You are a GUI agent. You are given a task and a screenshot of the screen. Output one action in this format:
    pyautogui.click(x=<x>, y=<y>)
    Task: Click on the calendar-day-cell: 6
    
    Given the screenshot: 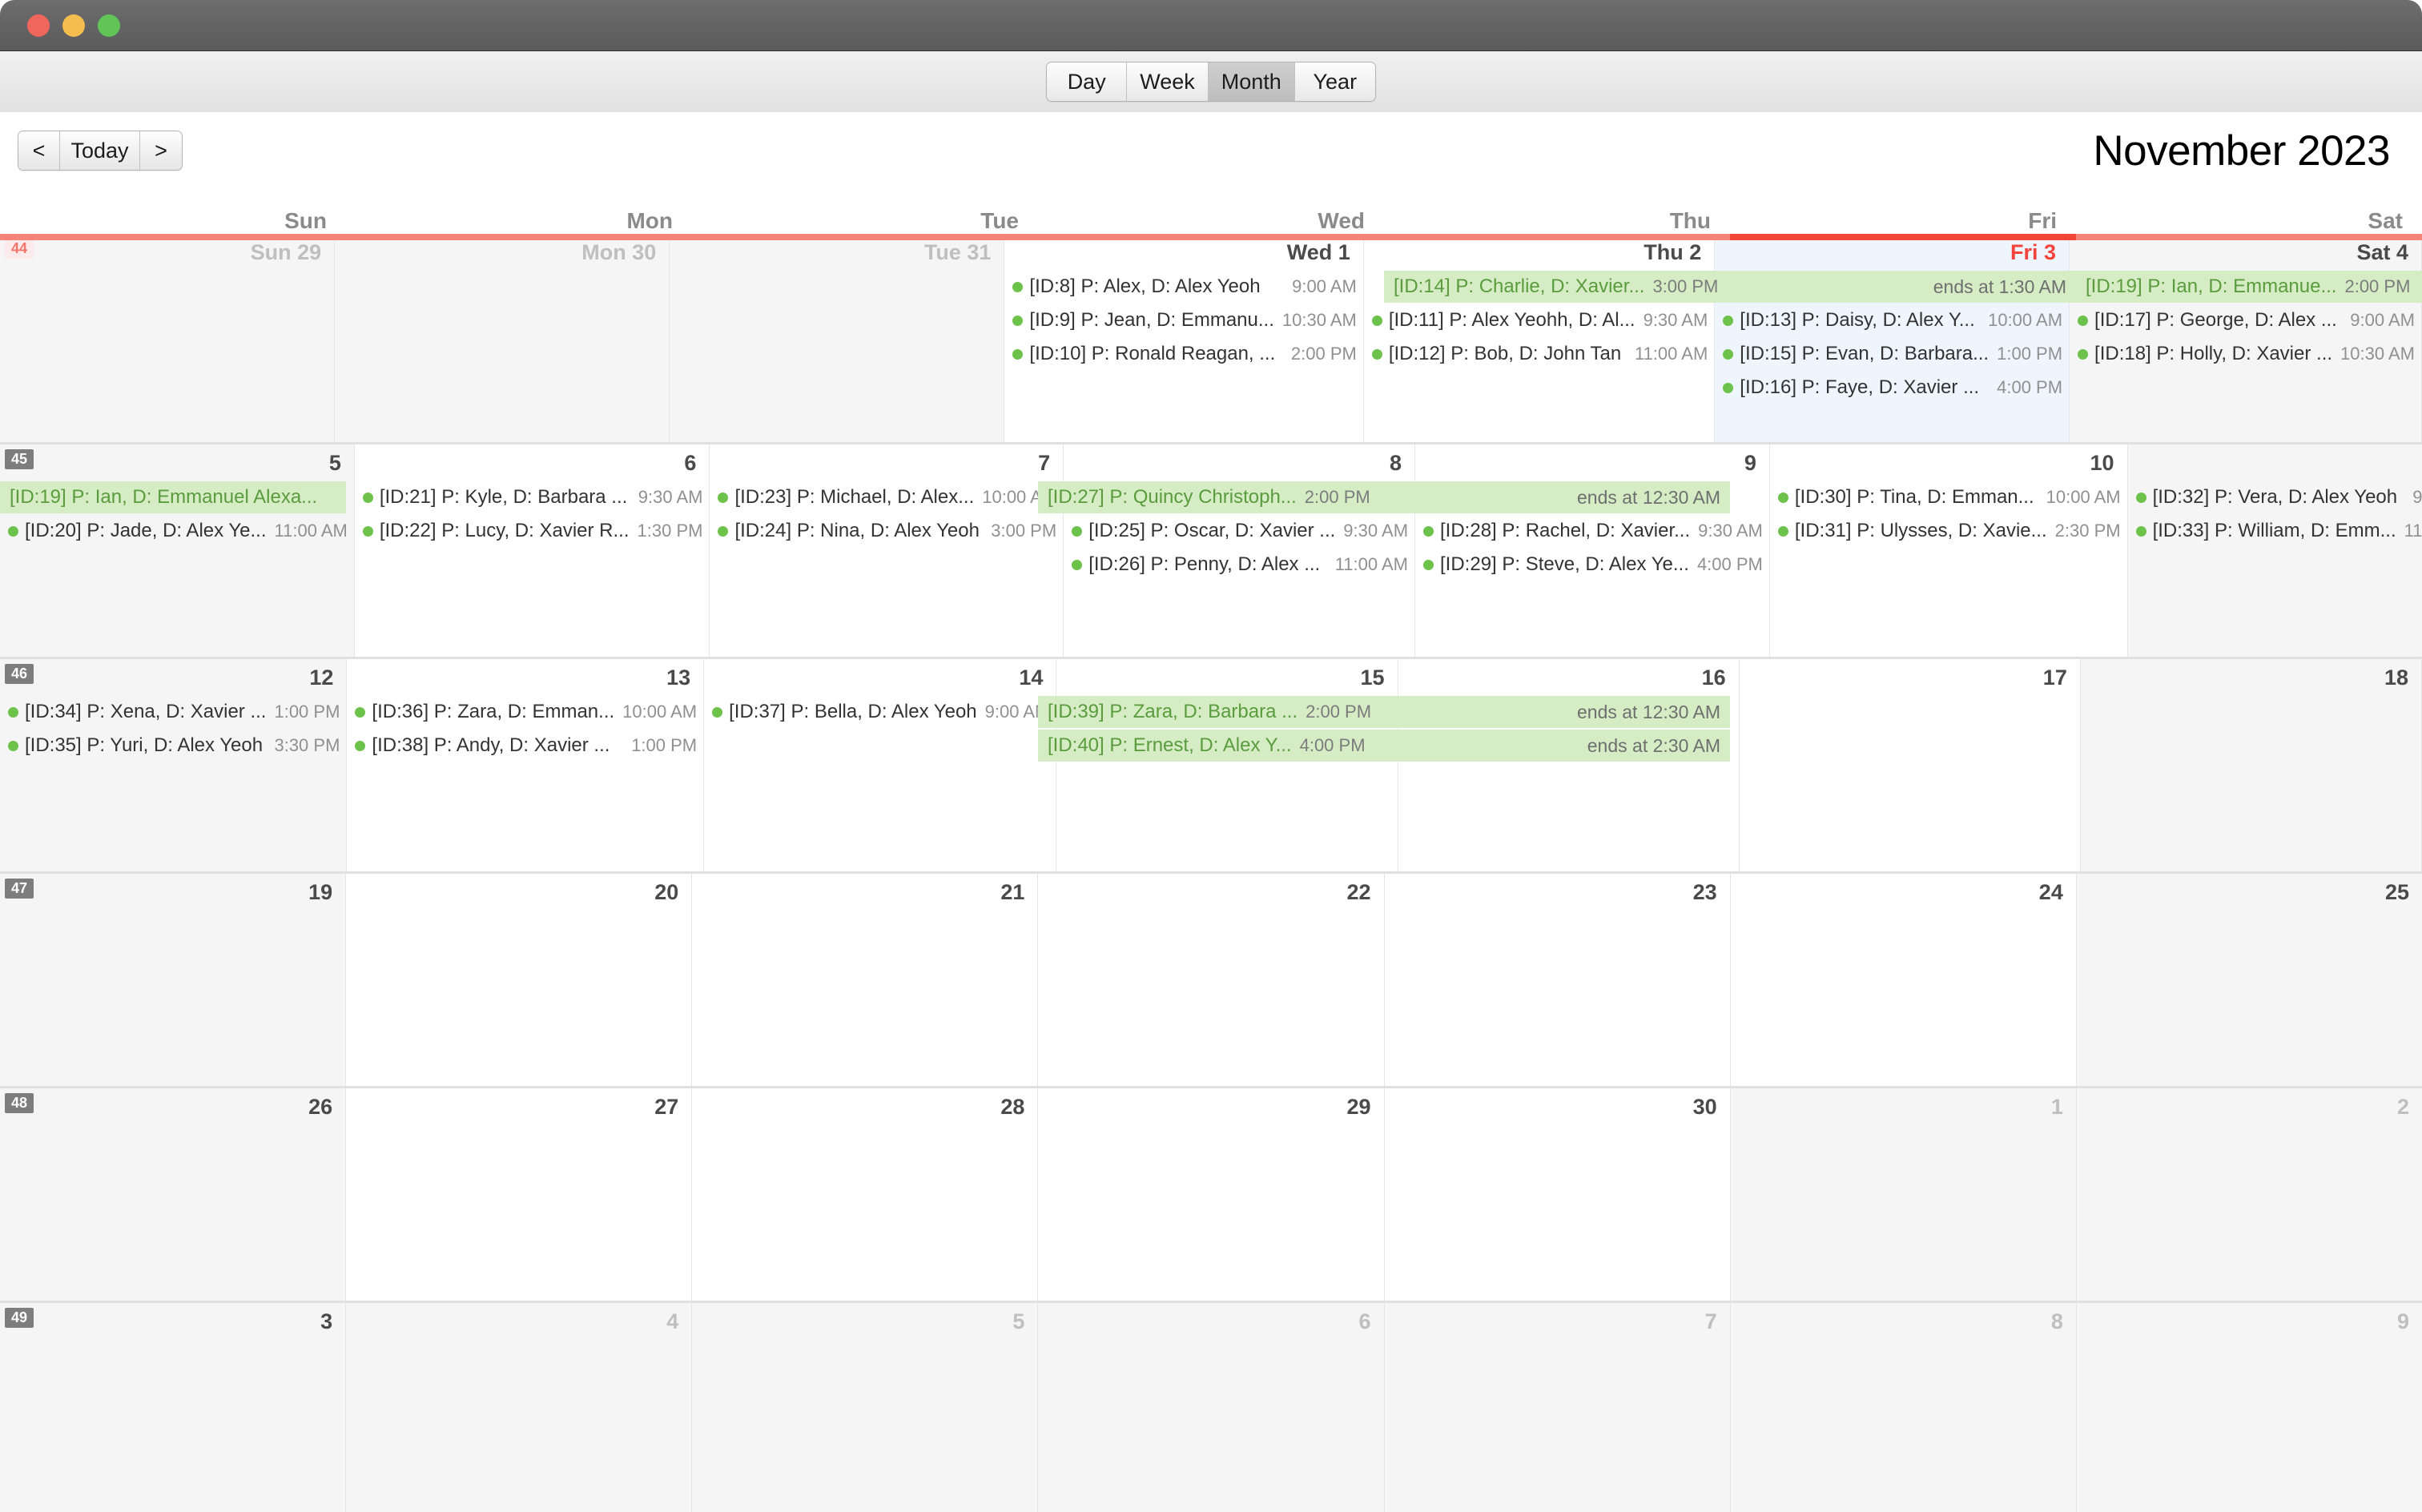 What is the action you would take?
    pyautogui.click(x=1211, y=1407)
    